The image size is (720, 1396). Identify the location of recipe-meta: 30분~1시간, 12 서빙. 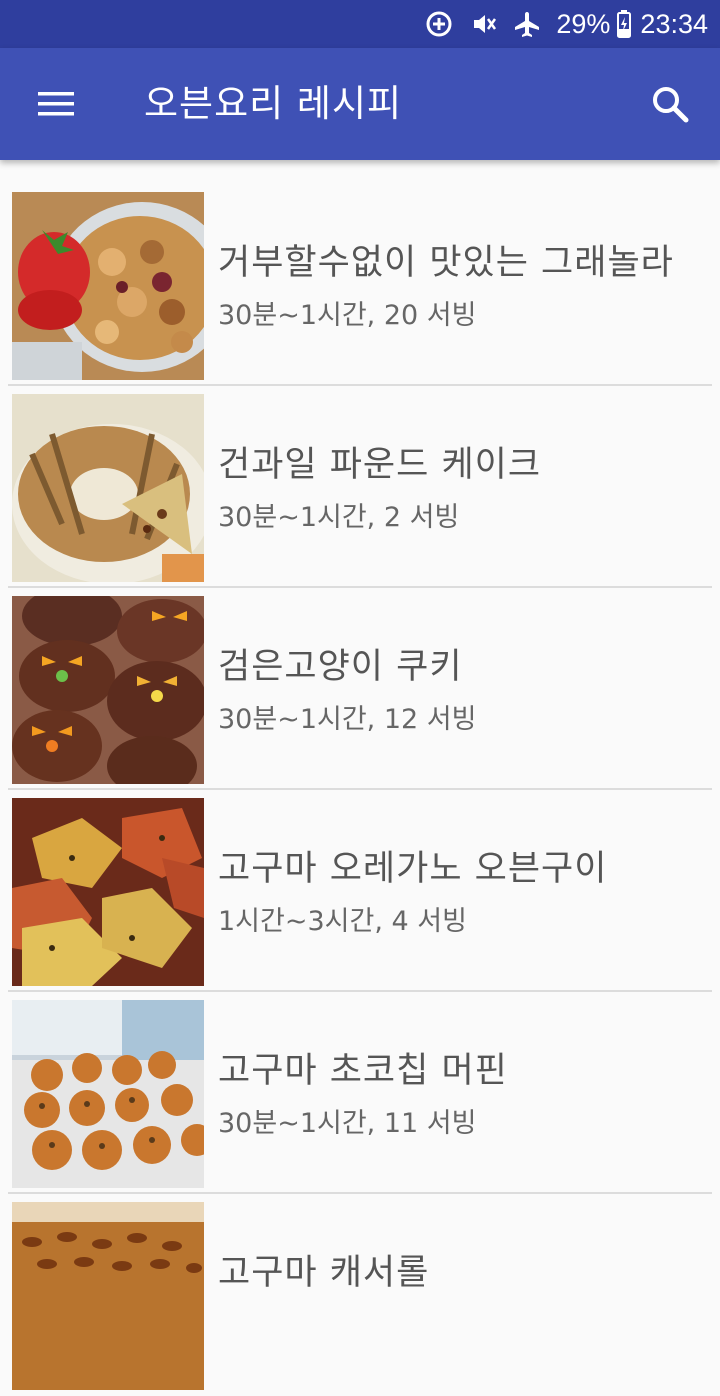
(347, 719).